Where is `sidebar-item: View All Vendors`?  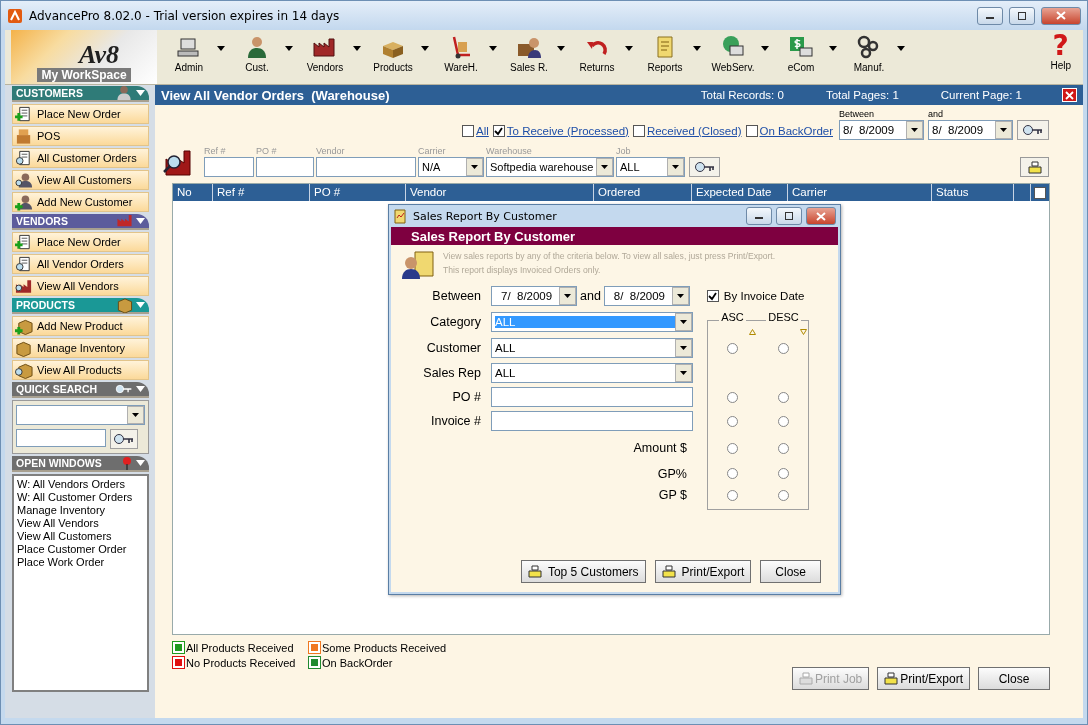
sidebar-item: View All Vendors is located at coordinates (80, 286).